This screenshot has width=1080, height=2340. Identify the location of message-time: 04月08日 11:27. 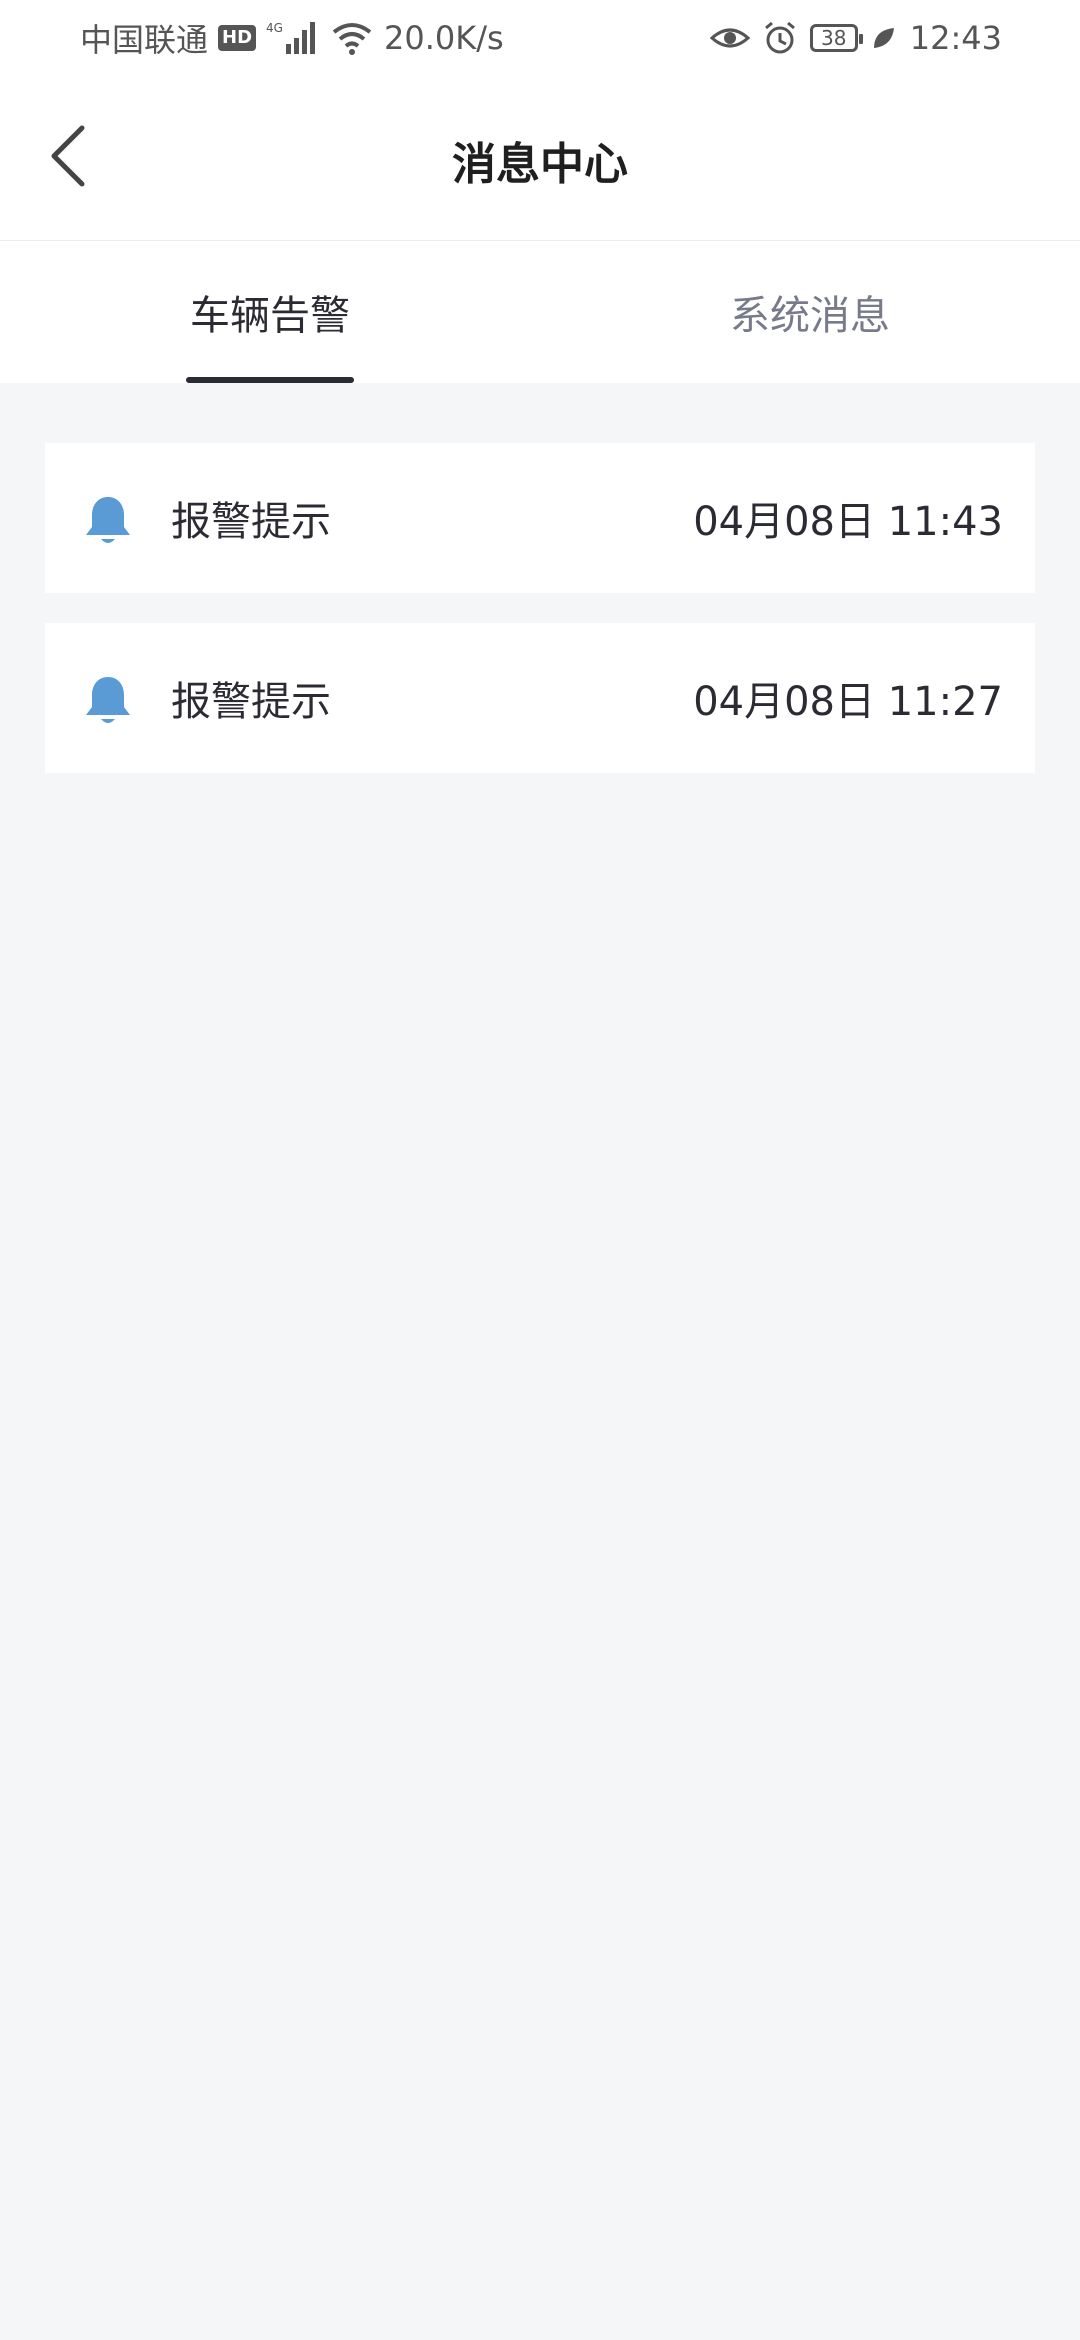
(848, 702).